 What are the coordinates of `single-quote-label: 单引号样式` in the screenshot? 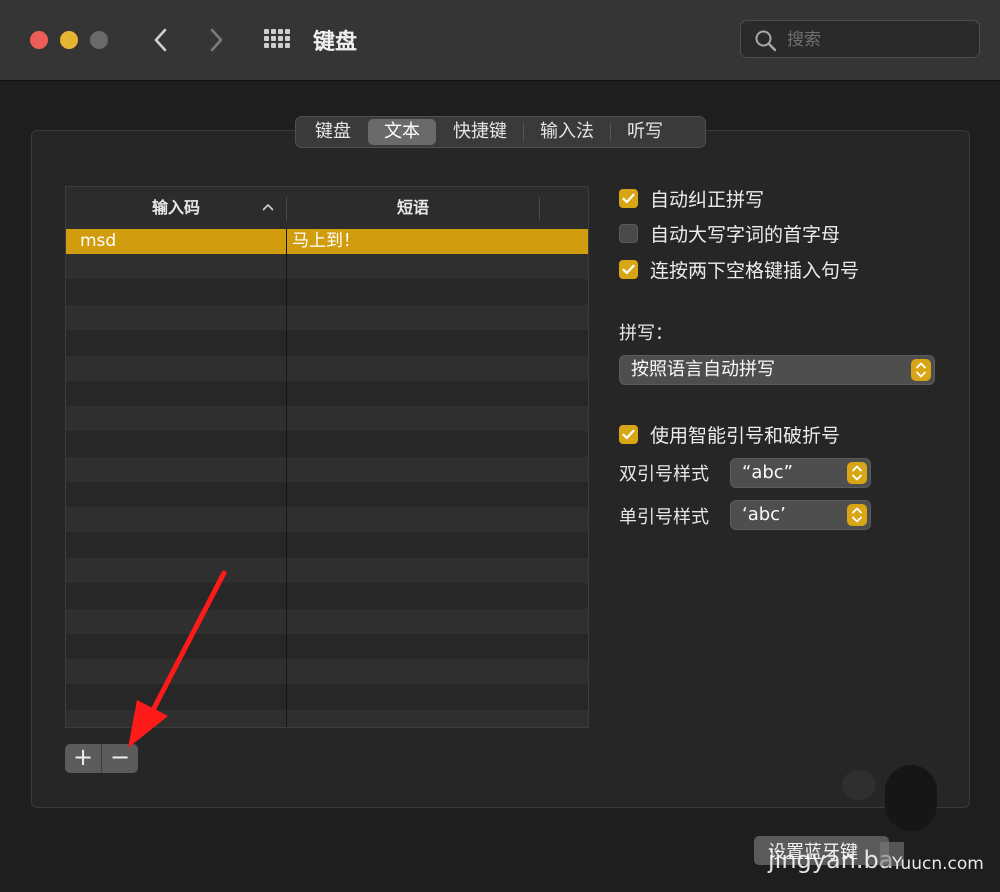 It's located at (664, 517).